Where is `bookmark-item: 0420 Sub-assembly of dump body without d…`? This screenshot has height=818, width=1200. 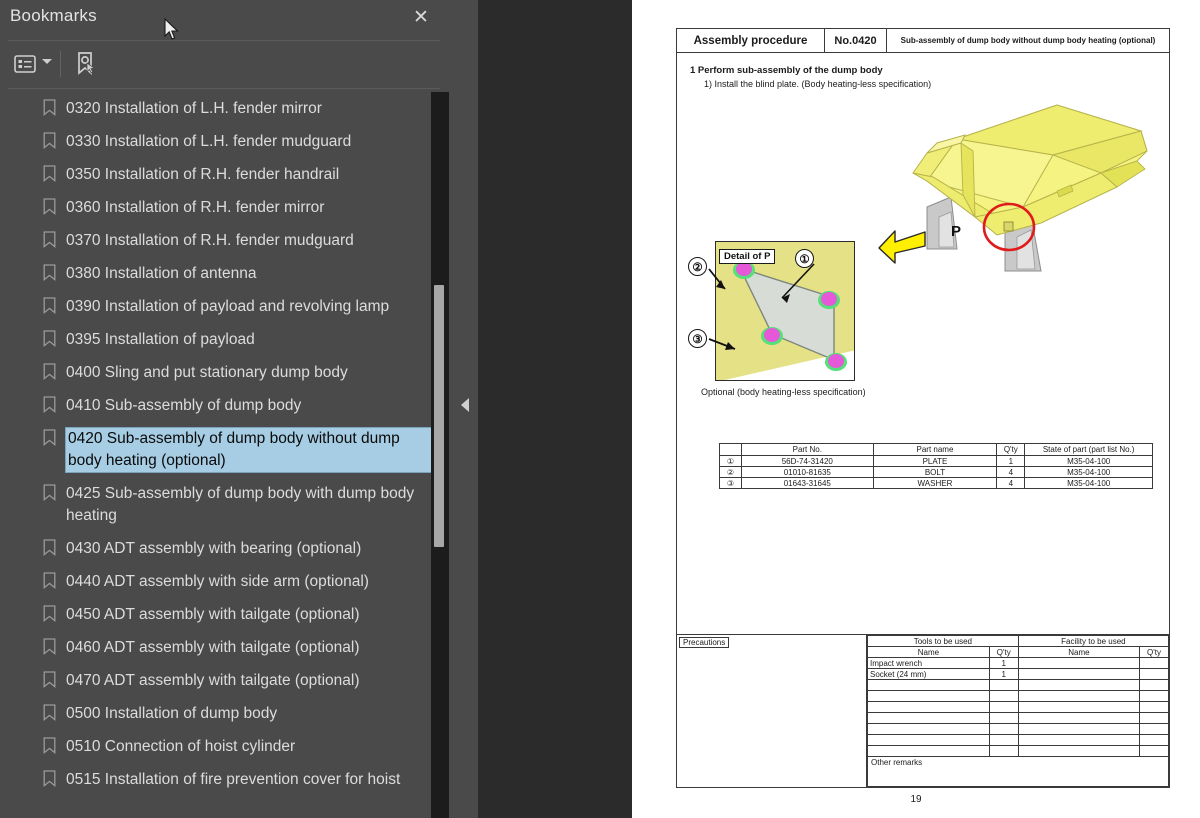
bookmark-item: 0420 Sub-assembly of dump body without d… is located at coordinates (220, 449).